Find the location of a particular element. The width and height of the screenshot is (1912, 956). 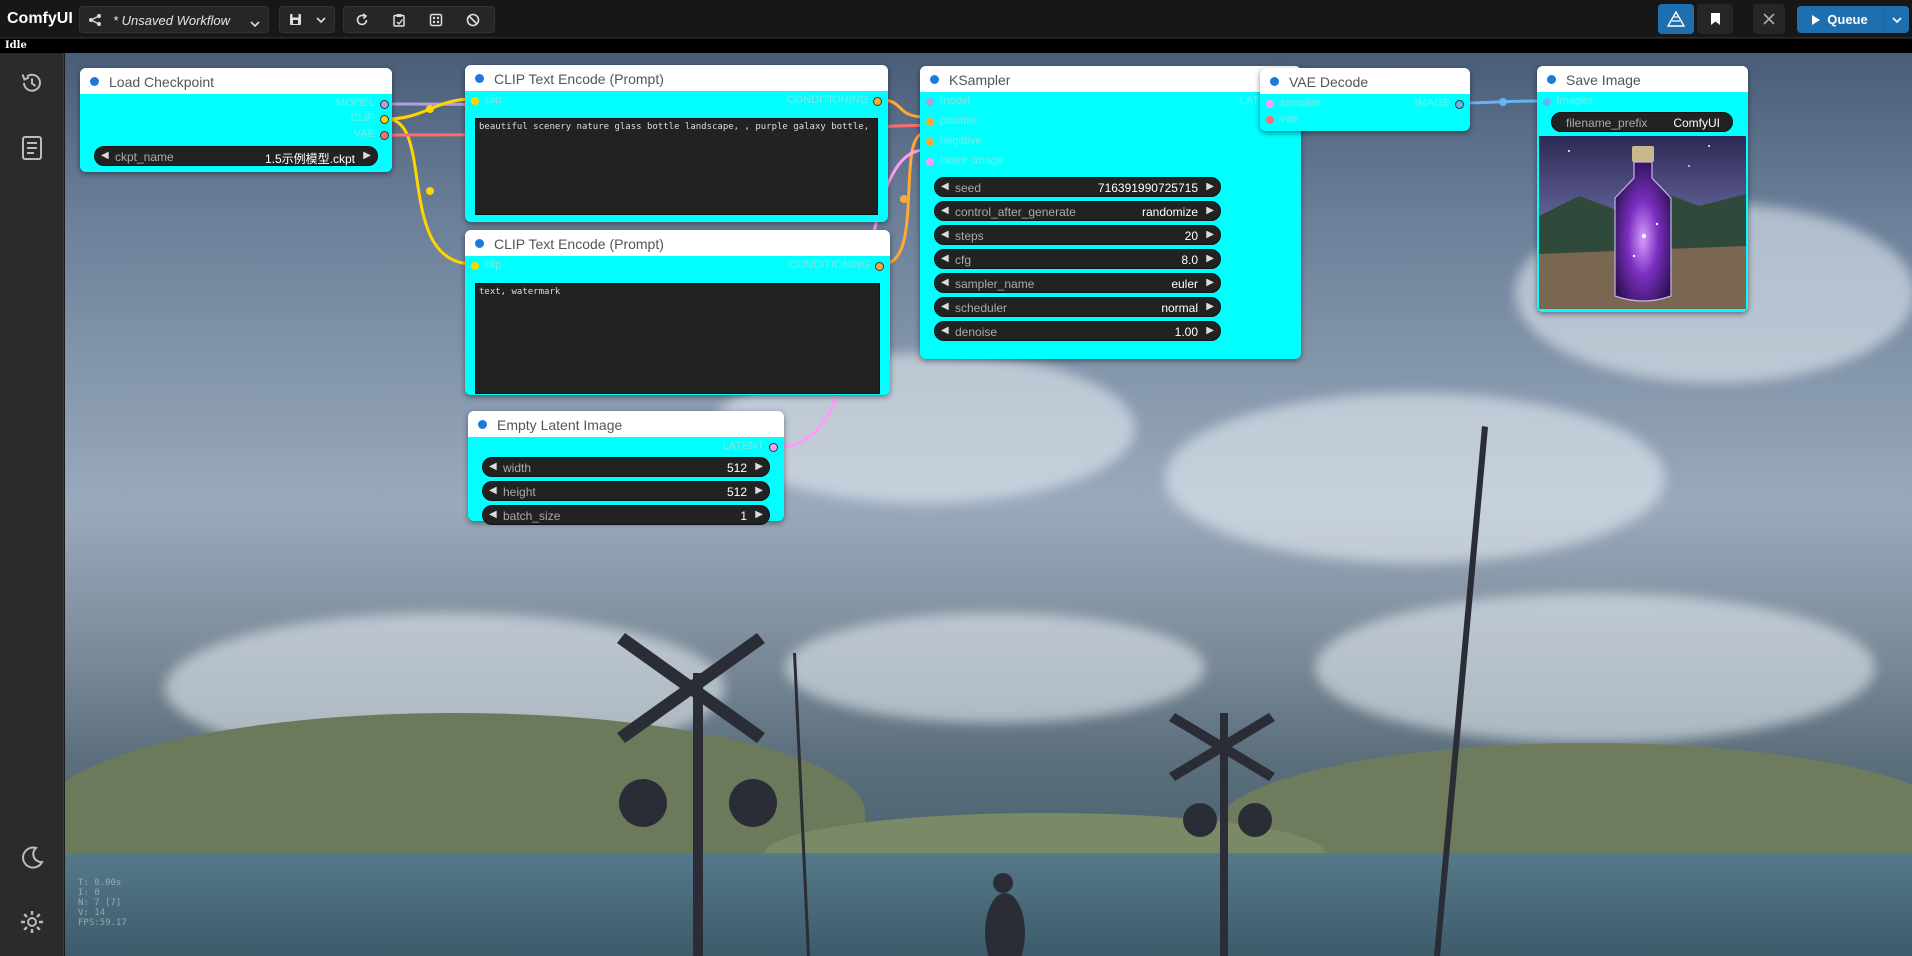

output-slot-vae: VAE is located at coordinates (329, 135).